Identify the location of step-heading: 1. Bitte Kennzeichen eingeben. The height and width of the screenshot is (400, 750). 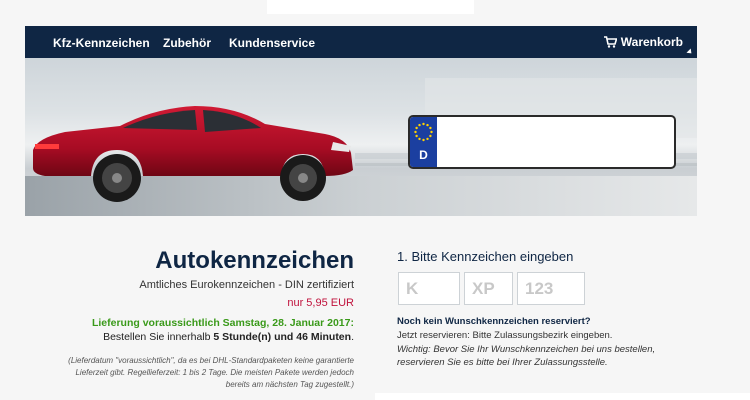
(485, 256).